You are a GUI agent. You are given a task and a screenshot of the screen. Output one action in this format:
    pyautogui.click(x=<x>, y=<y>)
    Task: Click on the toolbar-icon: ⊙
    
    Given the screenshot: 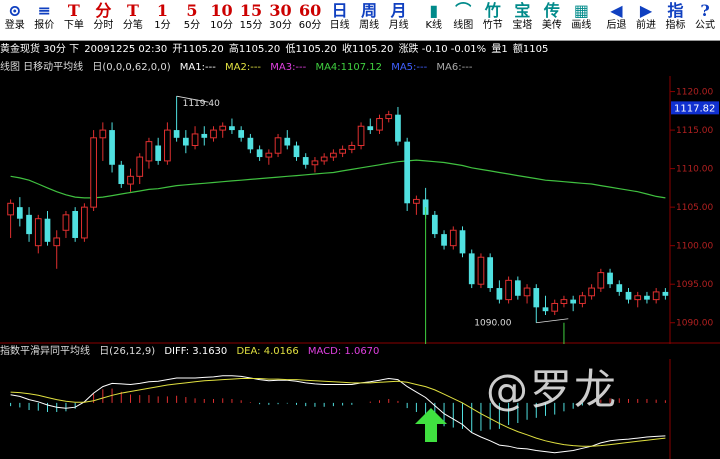 What is the action you would take?
    pyautogui.click(x=15, y=10)
    